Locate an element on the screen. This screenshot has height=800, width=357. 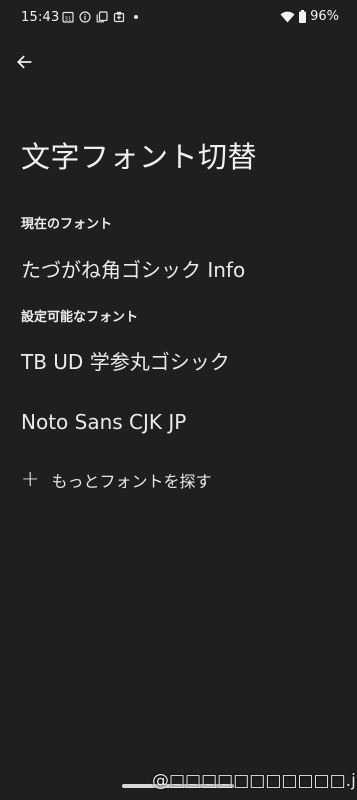
notification-icon is located at coordinates (119, 17).